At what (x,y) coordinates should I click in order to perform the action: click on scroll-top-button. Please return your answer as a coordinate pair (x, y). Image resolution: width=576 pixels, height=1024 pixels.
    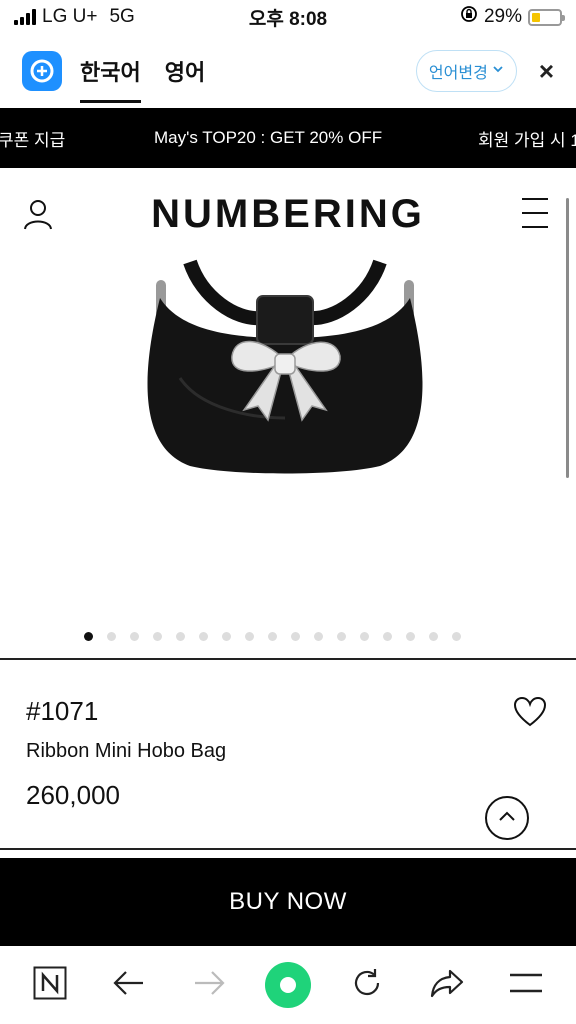
    Looking at the image, I should click on (507, 818).